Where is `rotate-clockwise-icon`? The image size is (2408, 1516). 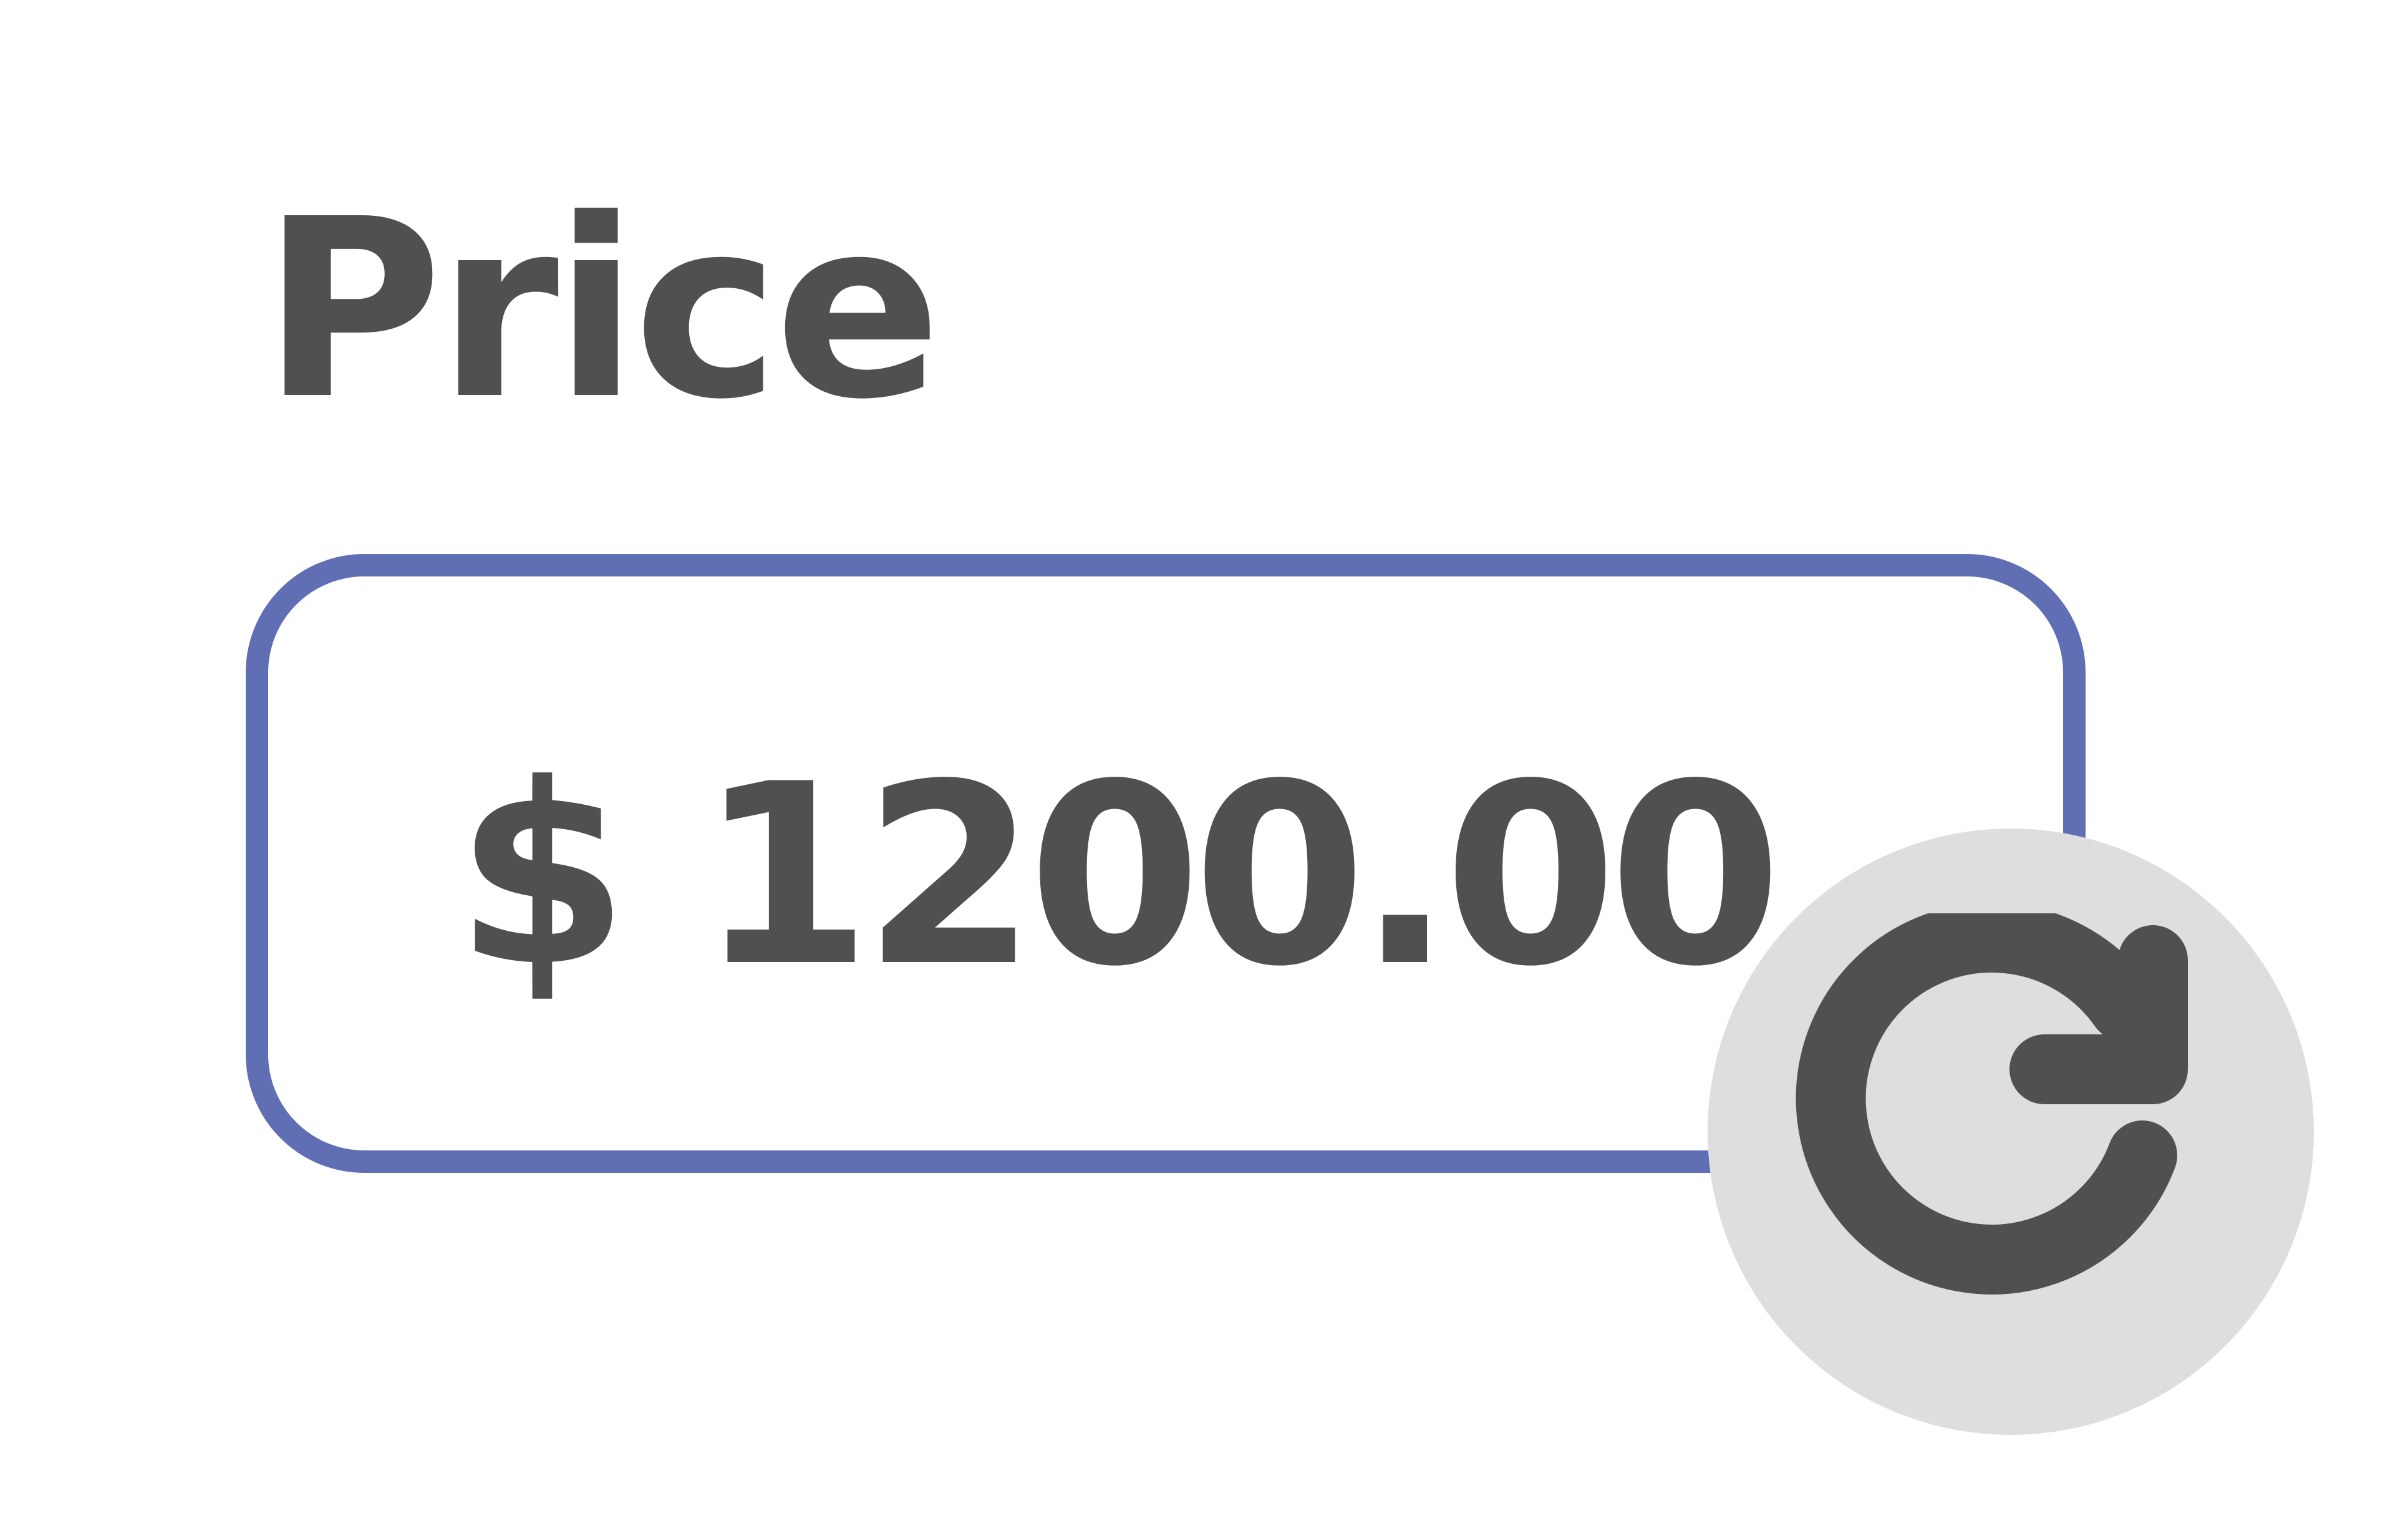 rotate-clockwise-icon is located at coordinates (1992, 1104).